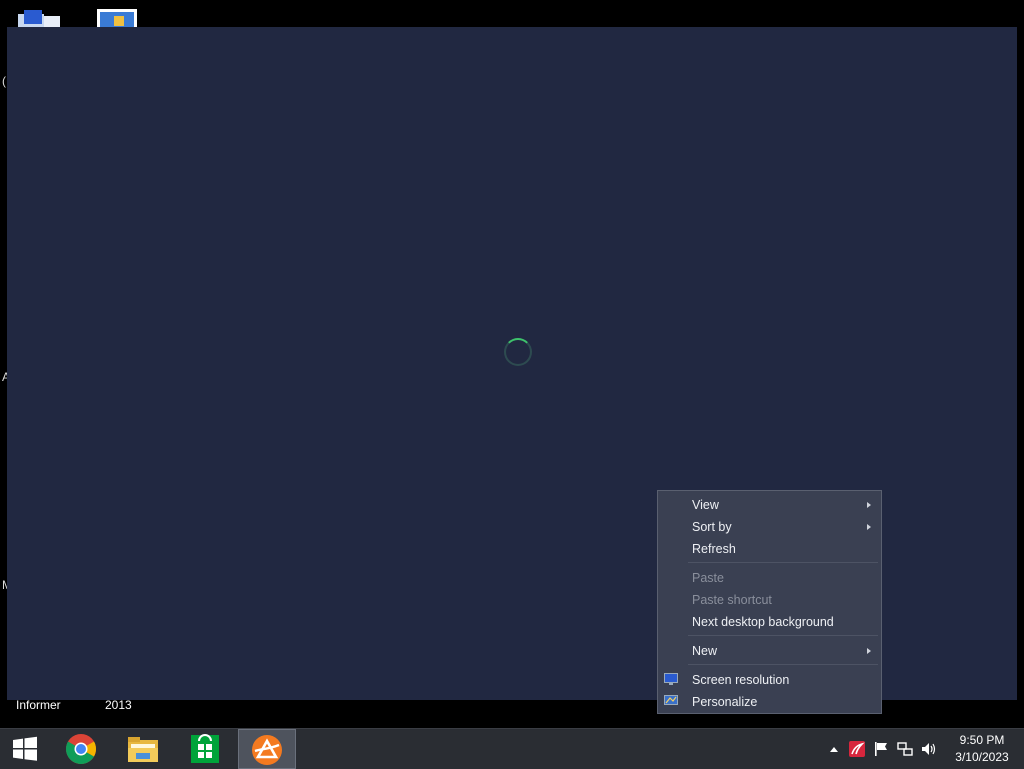  I want to click on monitor-icon, so click(671, 679).